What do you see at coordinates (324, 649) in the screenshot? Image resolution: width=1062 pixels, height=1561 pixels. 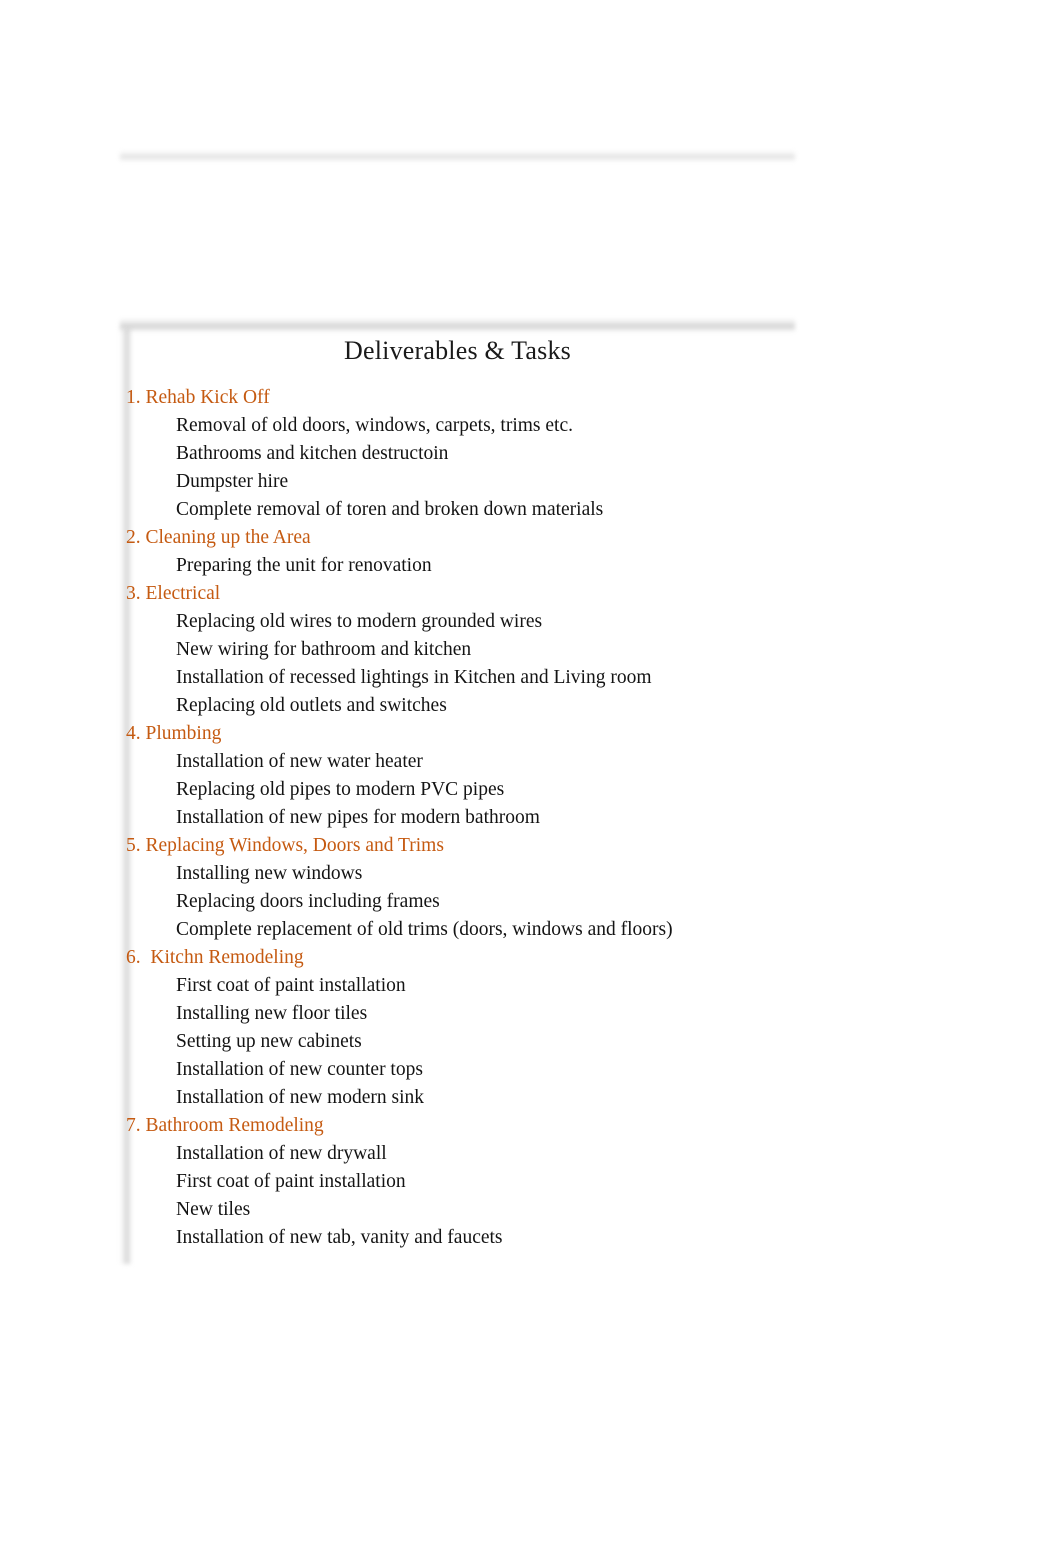 I see `task-row: New wiring for bathroom and kitchen` at bounding box center [324, 649].